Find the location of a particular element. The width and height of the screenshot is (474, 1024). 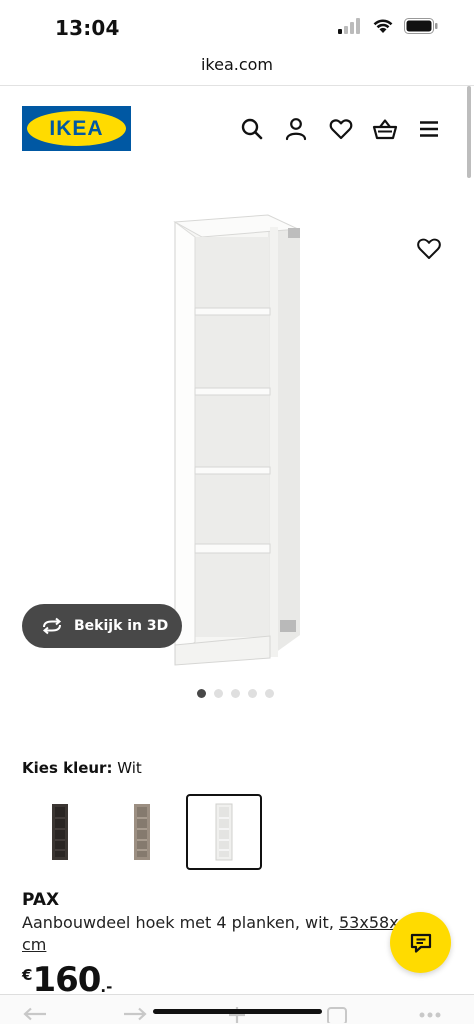

signal-icon is located at coordinates (349, 26).